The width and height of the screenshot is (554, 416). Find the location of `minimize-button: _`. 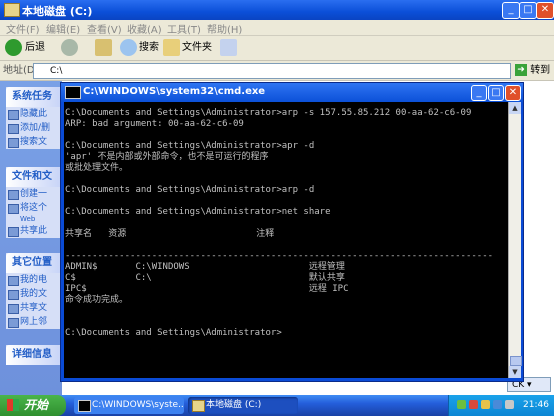

minimize-button: _ is located at coordinates (511, 10).